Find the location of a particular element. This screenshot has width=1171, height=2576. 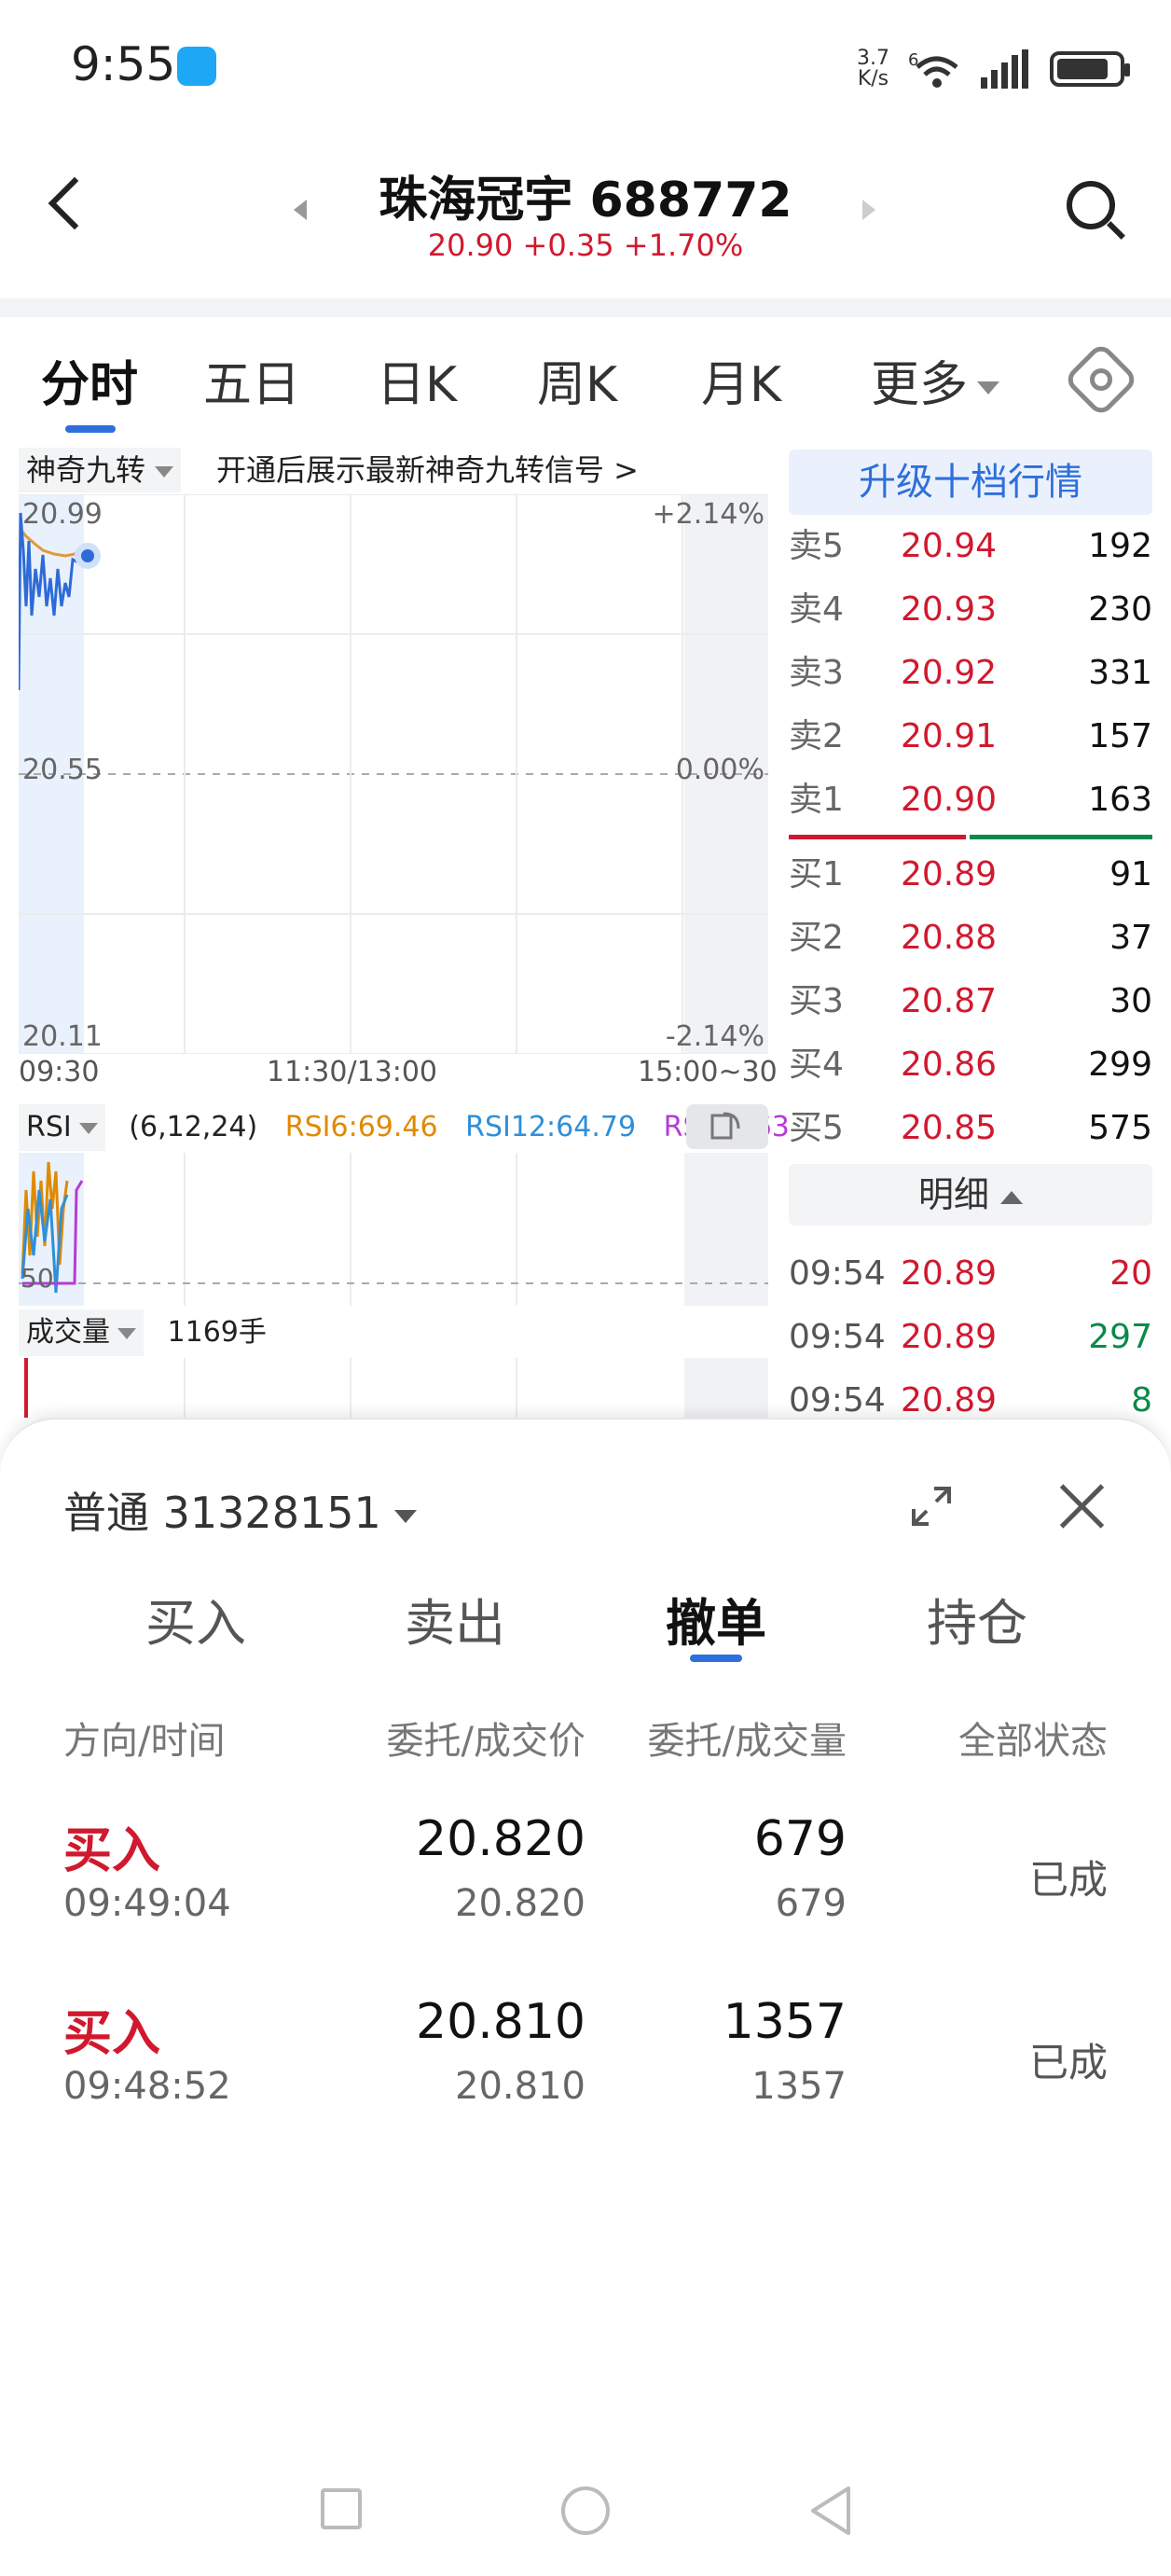

next-stock-icon is located at coordinates (868, 210).